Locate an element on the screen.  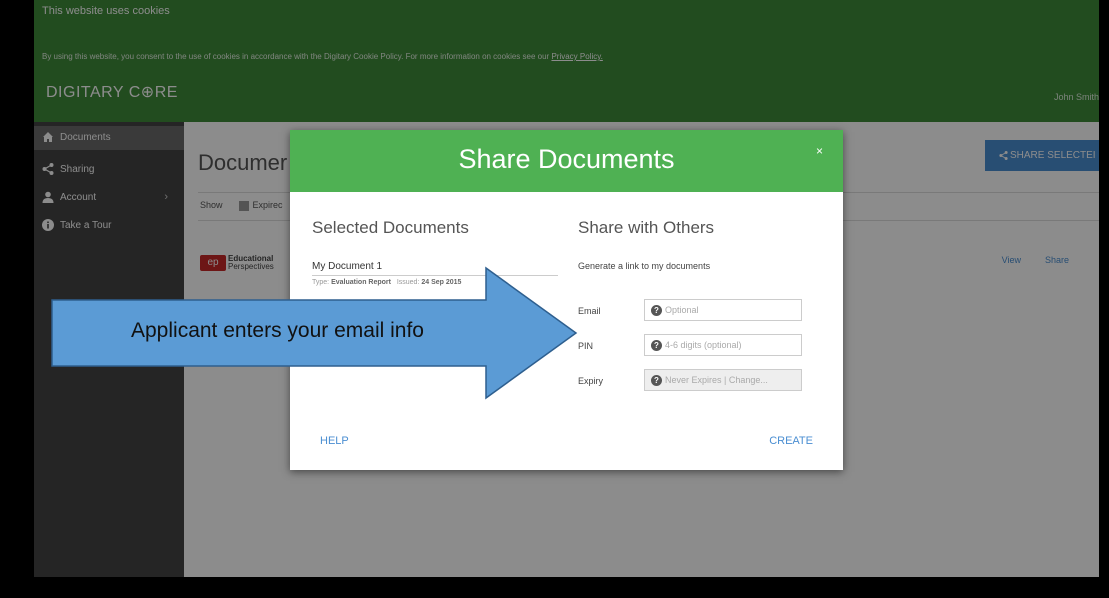
selected-documents-heading: Selected Documents is located at coordinates (390, 227).